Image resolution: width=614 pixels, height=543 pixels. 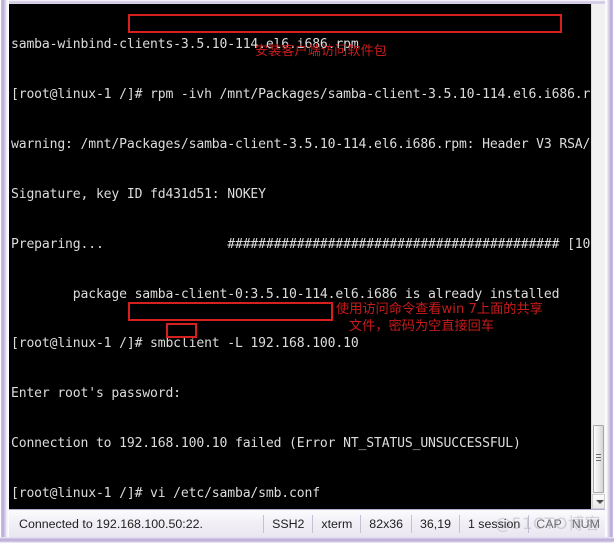 What do you see at coordinates (598, 256) in the screenshot?
I see `vertical-scrollbar` at bounding box center [598, 256].